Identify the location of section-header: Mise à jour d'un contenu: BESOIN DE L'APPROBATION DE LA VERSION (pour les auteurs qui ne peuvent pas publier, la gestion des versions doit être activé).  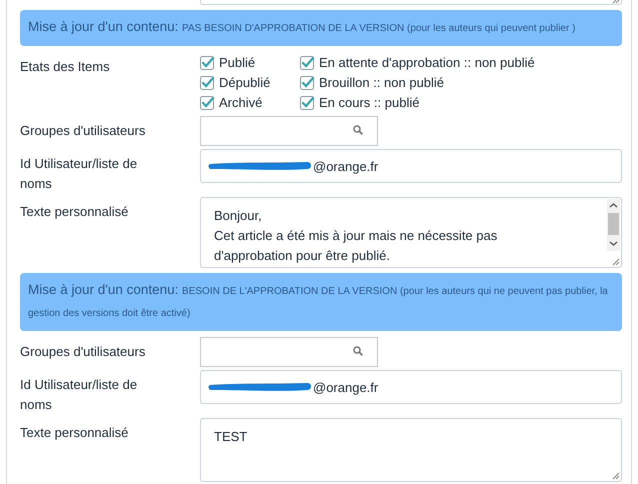
(321, 302).